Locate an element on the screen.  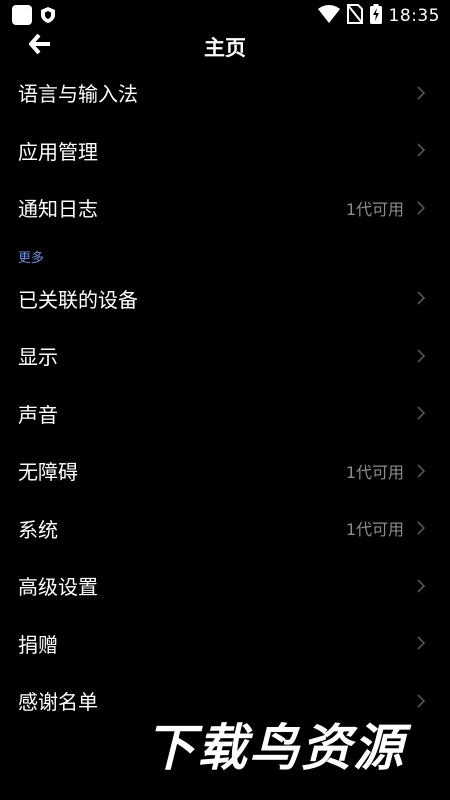
settings-item-label: 已关联的设备 is located at coordinates (78, 299).